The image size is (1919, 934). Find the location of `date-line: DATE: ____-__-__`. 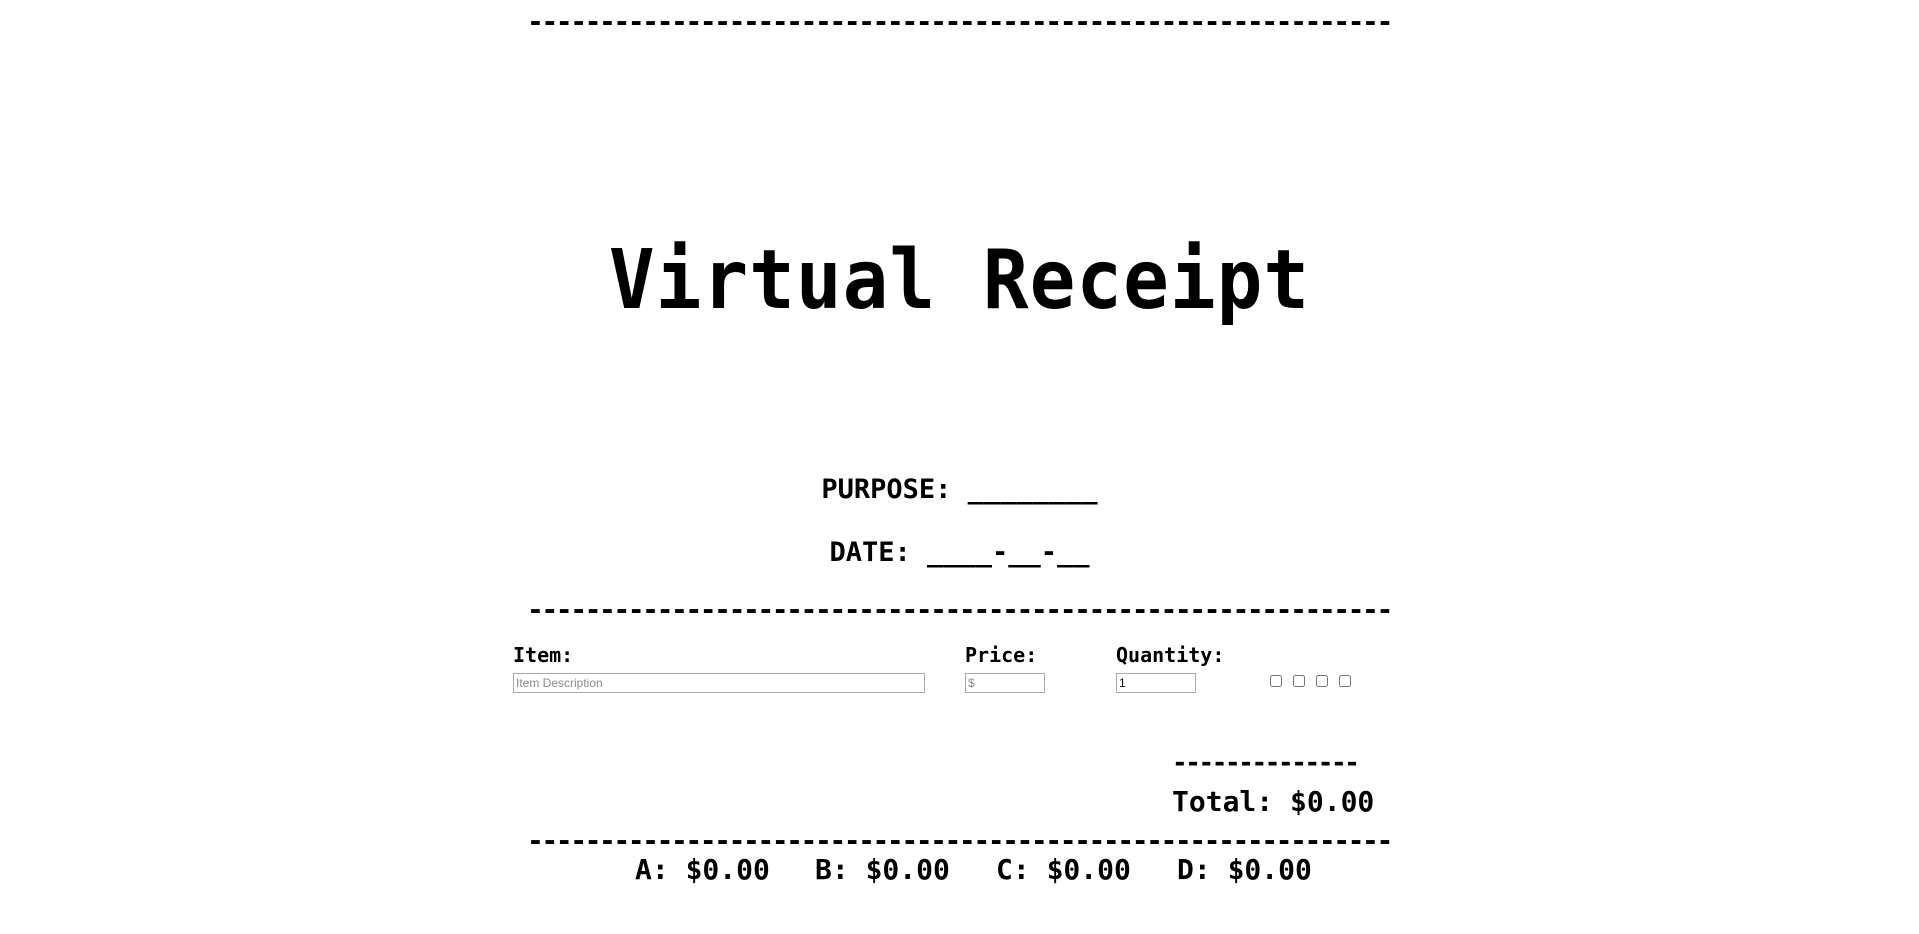

date-line: DATE: ____-__-__ is located at coordinates (959, 552).